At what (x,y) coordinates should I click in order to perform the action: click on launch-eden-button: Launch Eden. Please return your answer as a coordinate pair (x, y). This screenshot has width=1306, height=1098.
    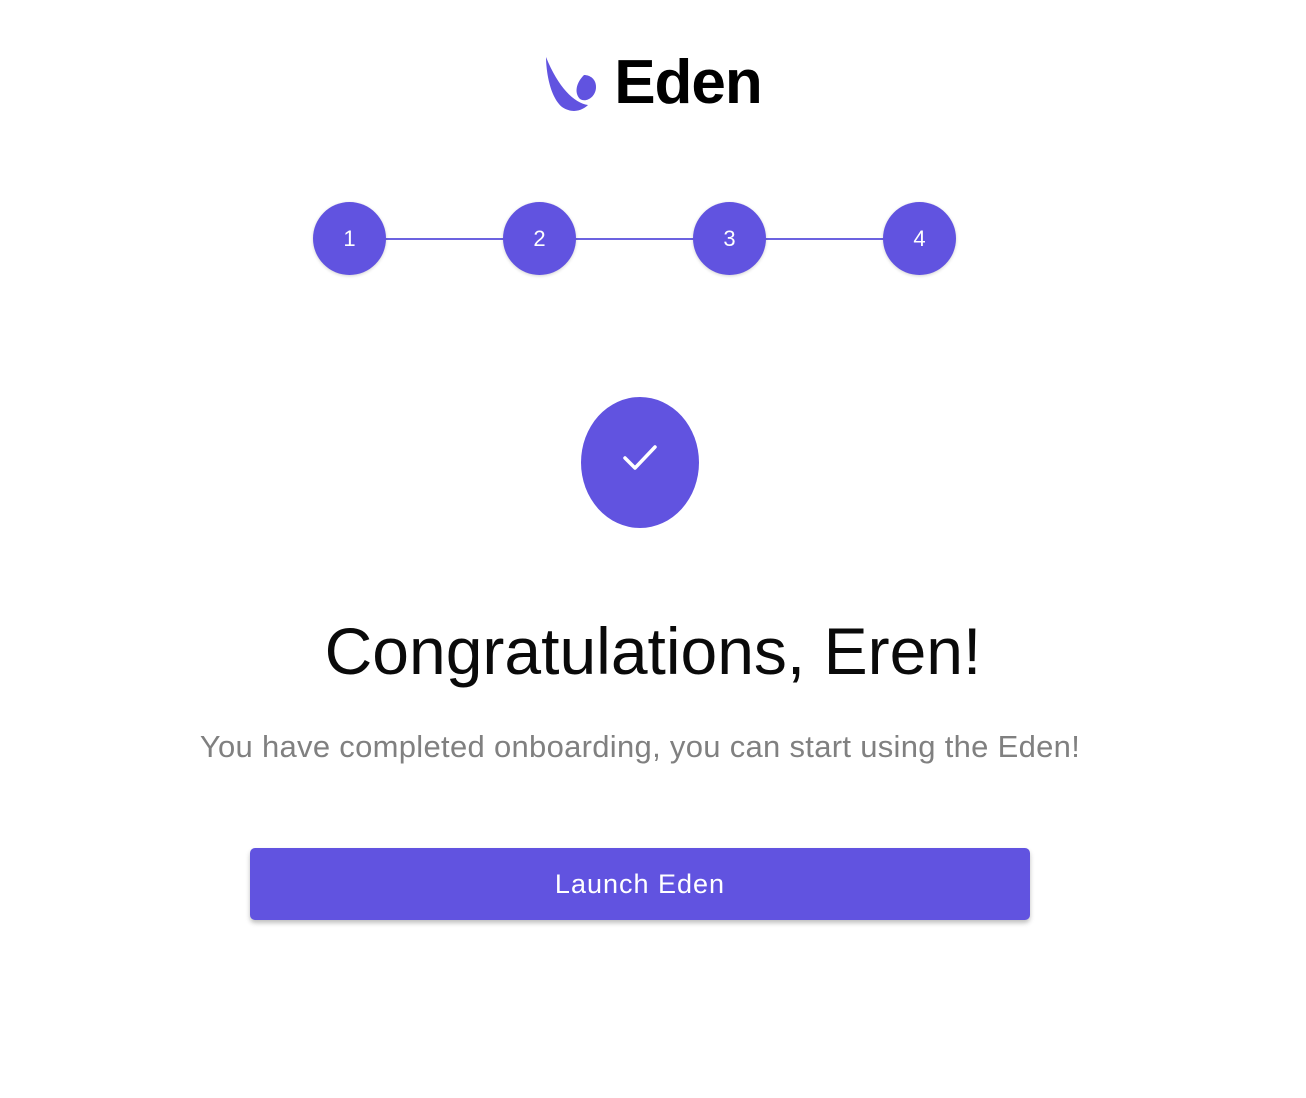
    Looking at the image, I should click on (640, 884).